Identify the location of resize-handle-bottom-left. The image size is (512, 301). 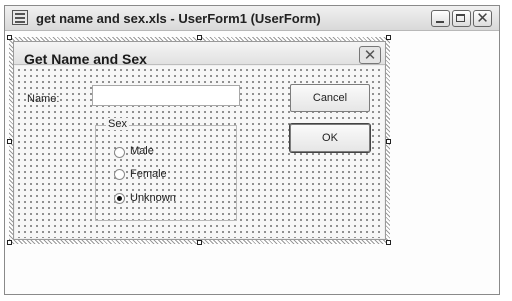
(9, 242).